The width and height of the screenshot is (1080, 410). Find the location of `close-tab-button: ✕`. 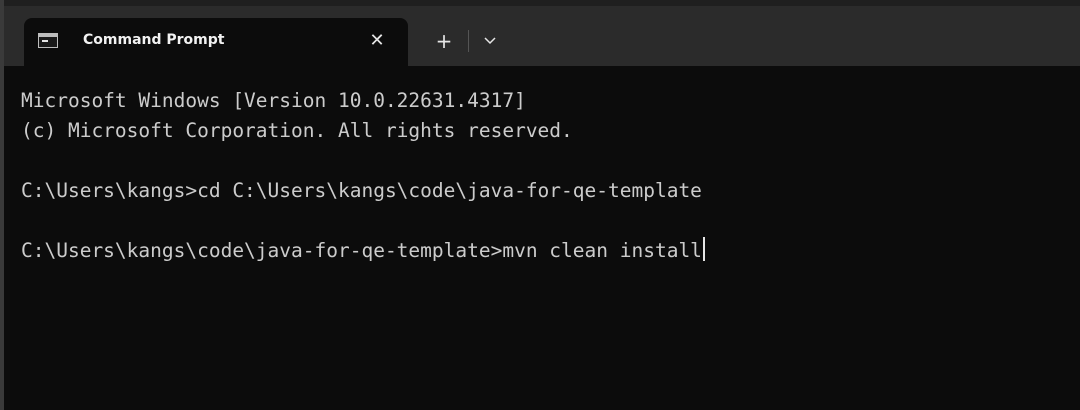

close-tab-button: ✕ is located at coordinates (377, 41).